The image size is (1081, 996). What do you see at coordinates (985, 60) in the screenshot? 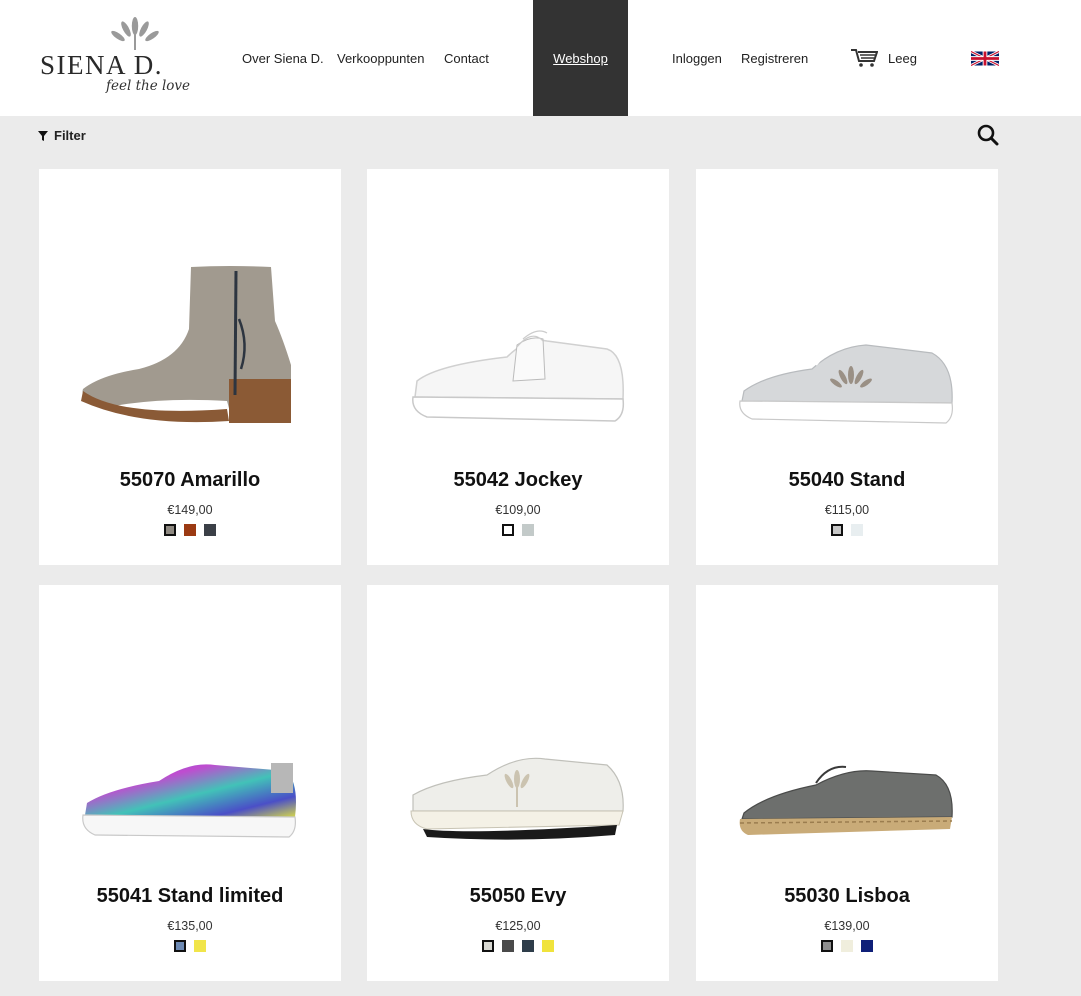
I see `language-uk-flag-icon` at bounding box center [985, 60].